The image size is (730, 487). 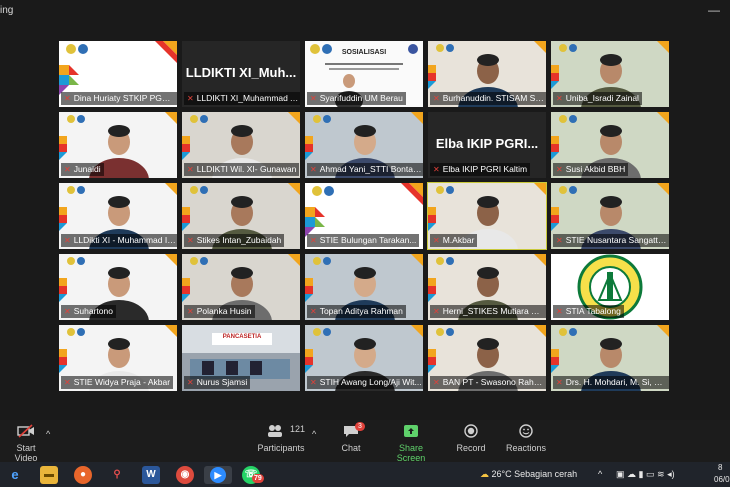 I want to click on participant-name: Stikes Intan_Zubaidah, so click(x=239, y=240).